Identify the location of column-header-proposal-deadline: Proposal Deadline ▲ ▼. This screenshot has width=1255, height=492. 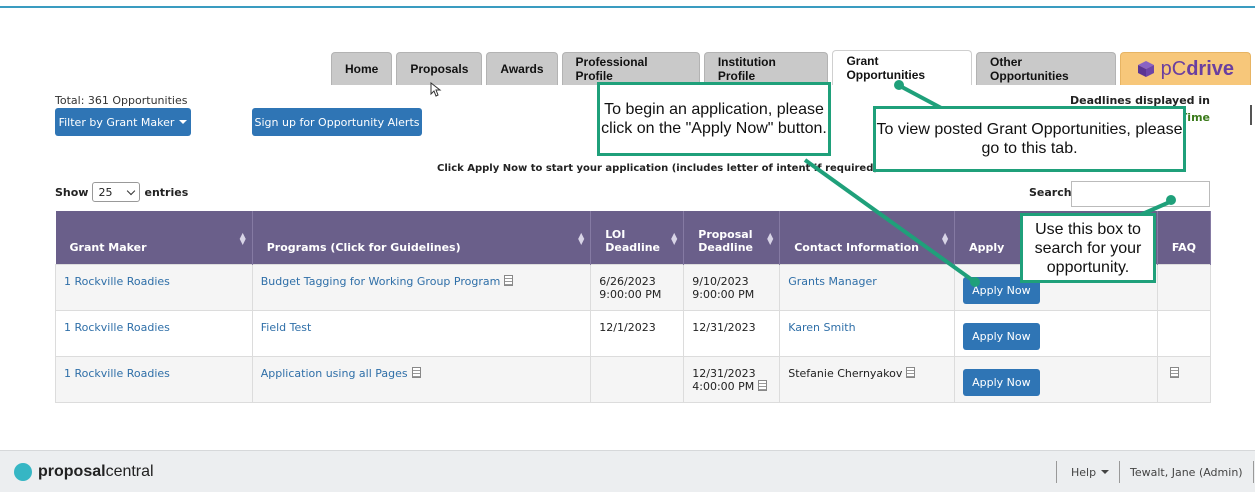
(732, 237).